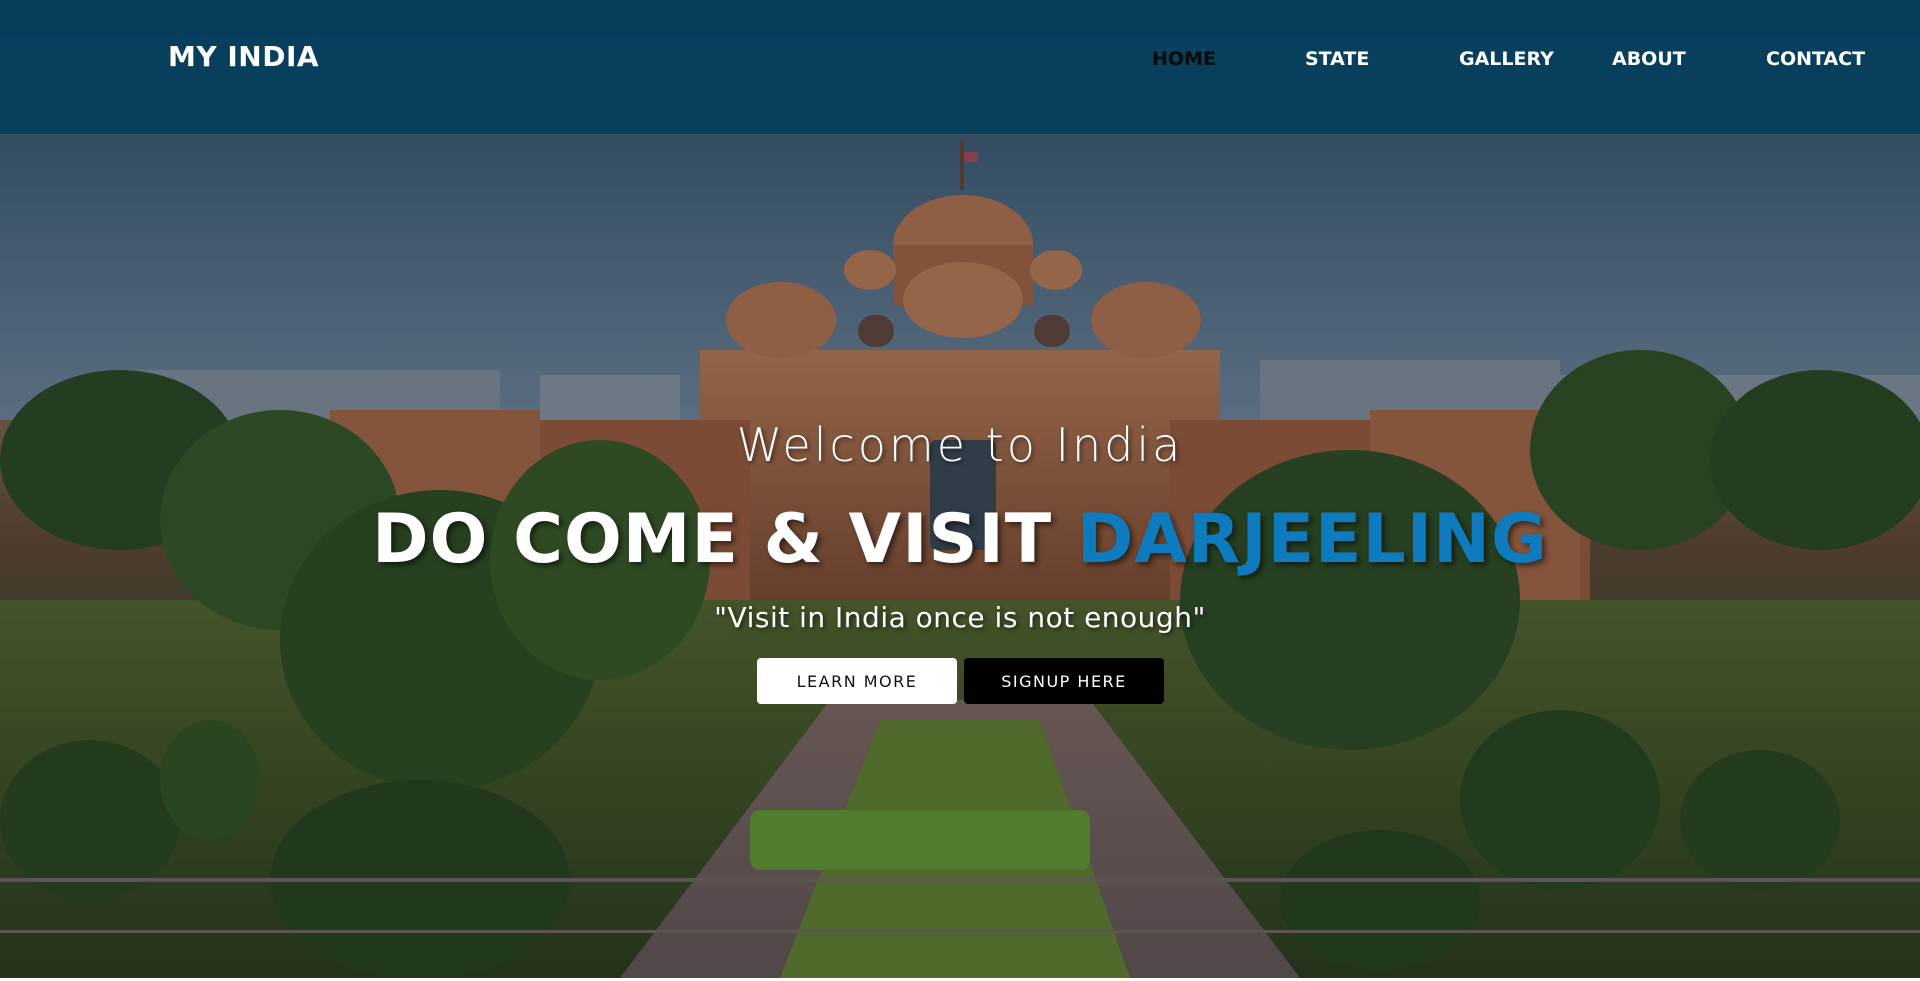 This screenshot has height=981, width=1920. I want to click on nav-link-about: ABOUT, so click(1649, 59).